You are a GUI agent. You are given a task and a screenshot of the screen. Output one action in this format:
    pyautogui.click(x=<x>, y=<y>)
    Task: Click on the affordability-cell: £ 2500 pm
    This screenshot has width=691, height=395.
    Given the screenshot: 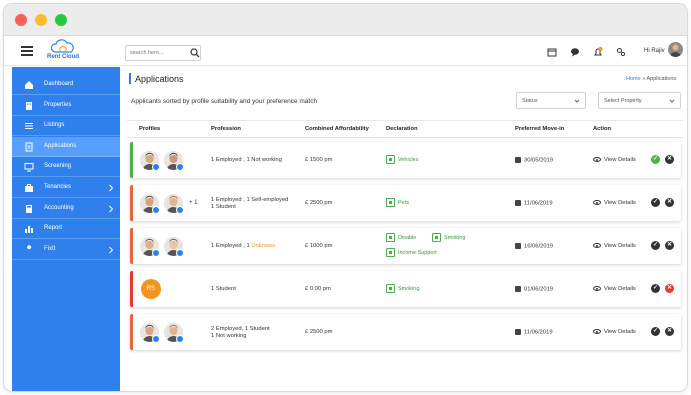 What is the action you would take?
    pyautogui.click(x=319, y=203)
    